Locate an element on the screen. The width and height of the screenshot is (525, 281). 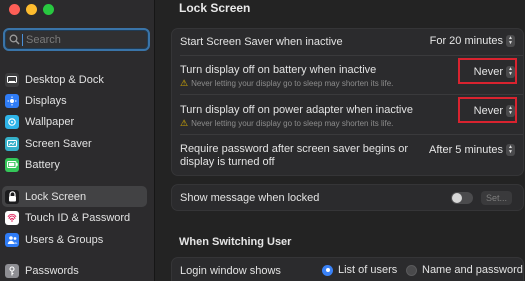
sidebar-item-label: Displays is located at coordinates (46, 100).